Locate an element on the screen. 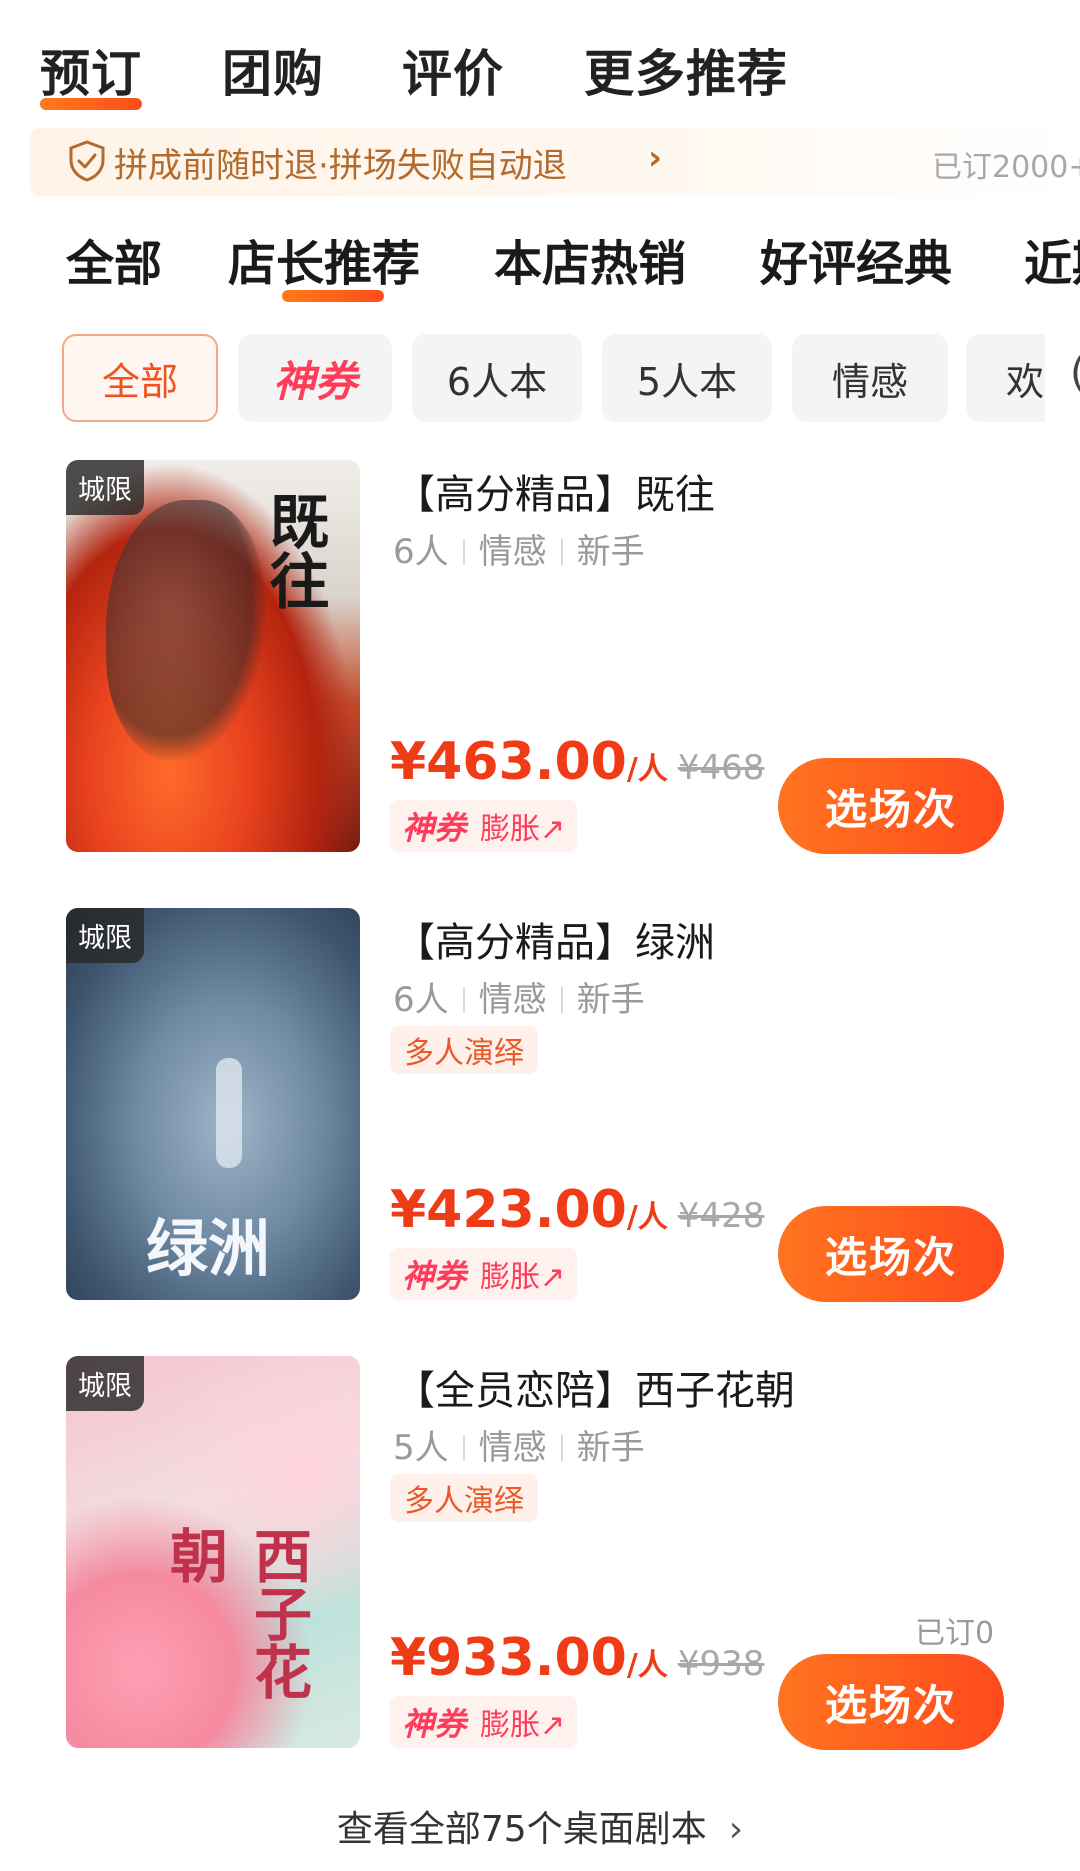  price-row: ¥933.00/人 ¥938 is located at coordinates (577, 1658).